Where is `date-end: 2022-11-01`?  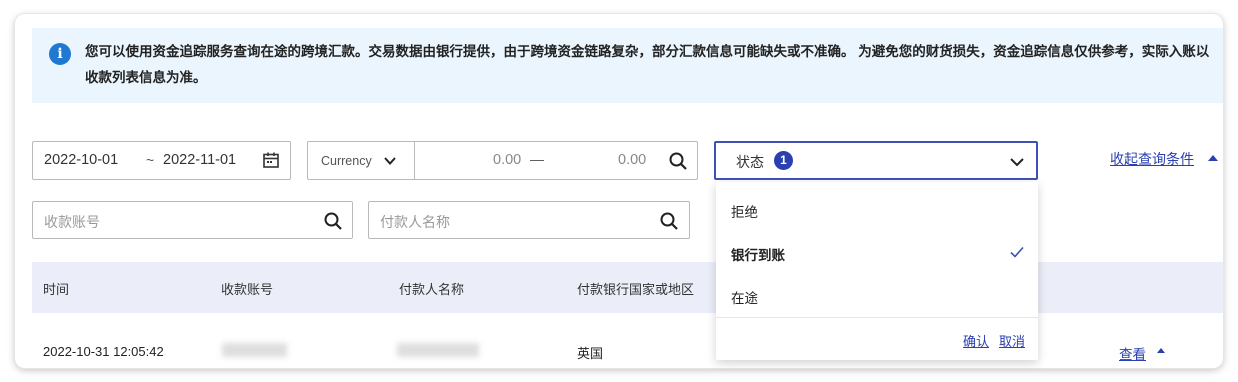
date-end: 2022-11-01 is located at coordinates (199, 160).